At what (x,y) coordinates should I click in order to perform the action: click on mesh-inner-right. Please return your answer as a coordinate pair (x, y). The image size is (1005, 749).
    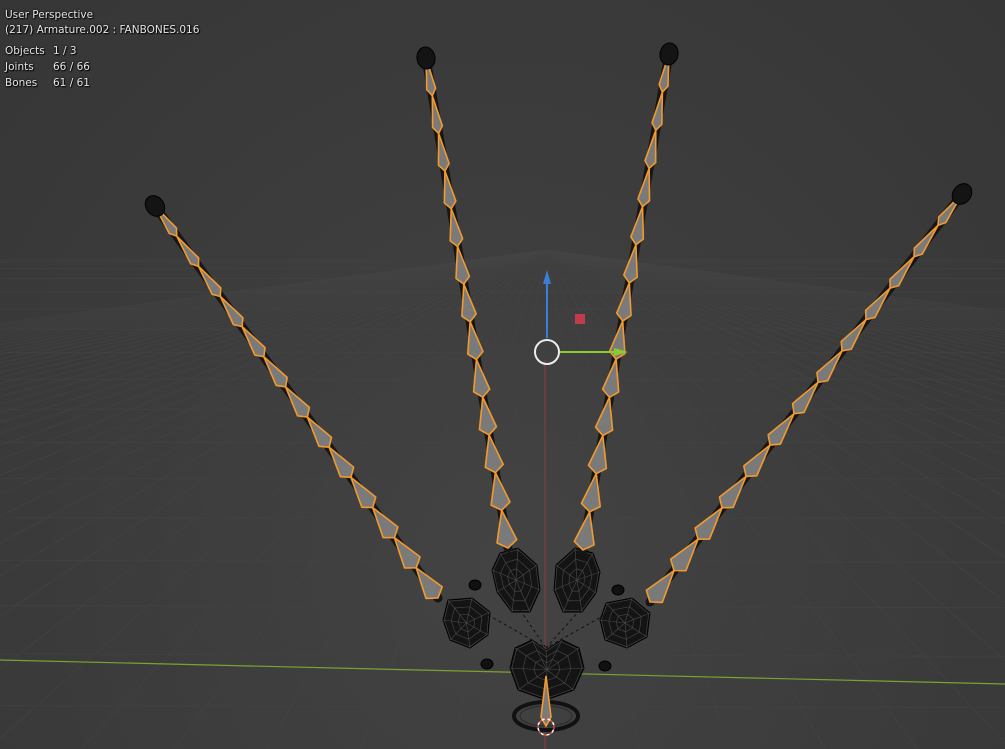
    Looking at the image, I should click on (577, 580).